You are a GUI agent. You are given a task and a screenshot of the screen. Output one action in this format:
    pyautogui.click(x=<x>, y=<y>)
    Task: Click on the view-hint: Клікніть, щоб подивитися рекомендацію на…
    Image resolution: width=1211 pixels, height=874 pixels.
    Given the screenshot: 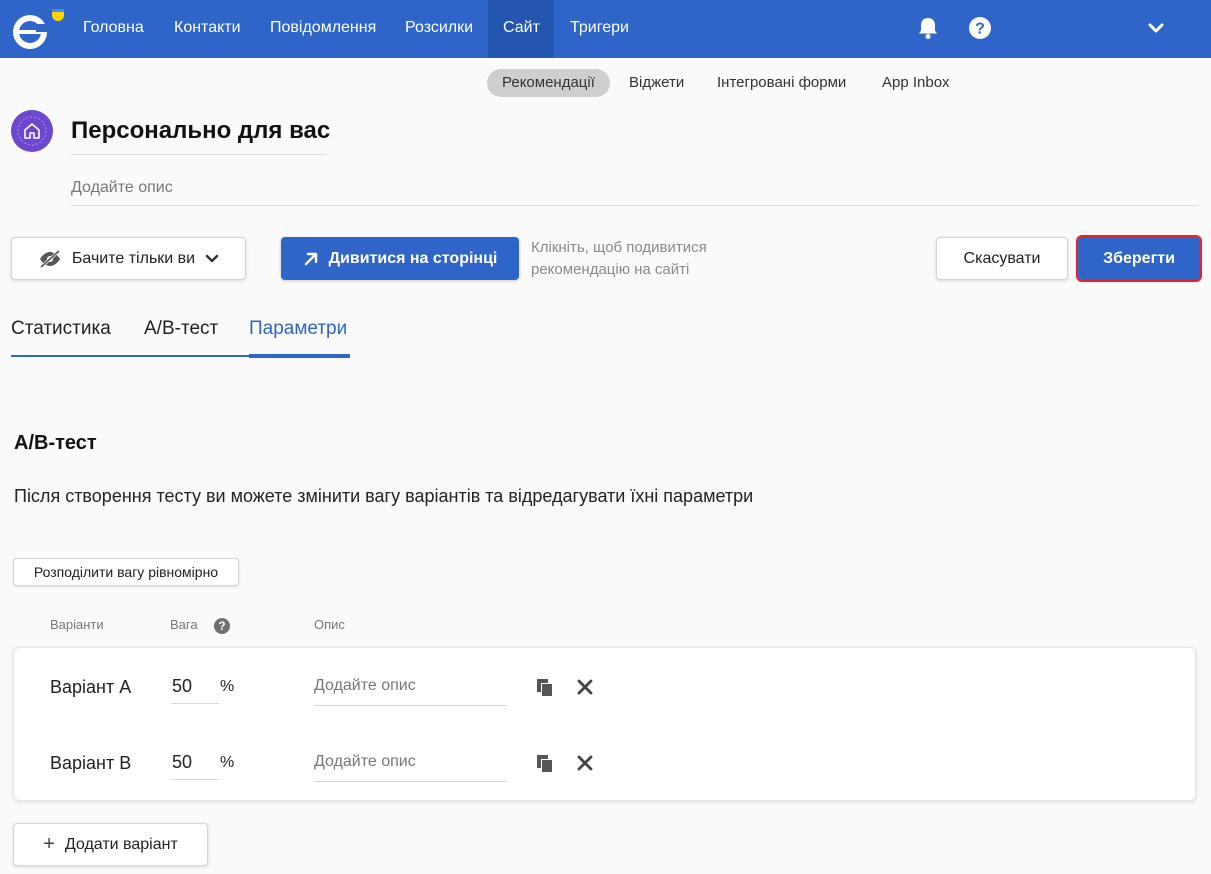 What is the action you would take?
    pyautogui.click(x=619, y=258)
    